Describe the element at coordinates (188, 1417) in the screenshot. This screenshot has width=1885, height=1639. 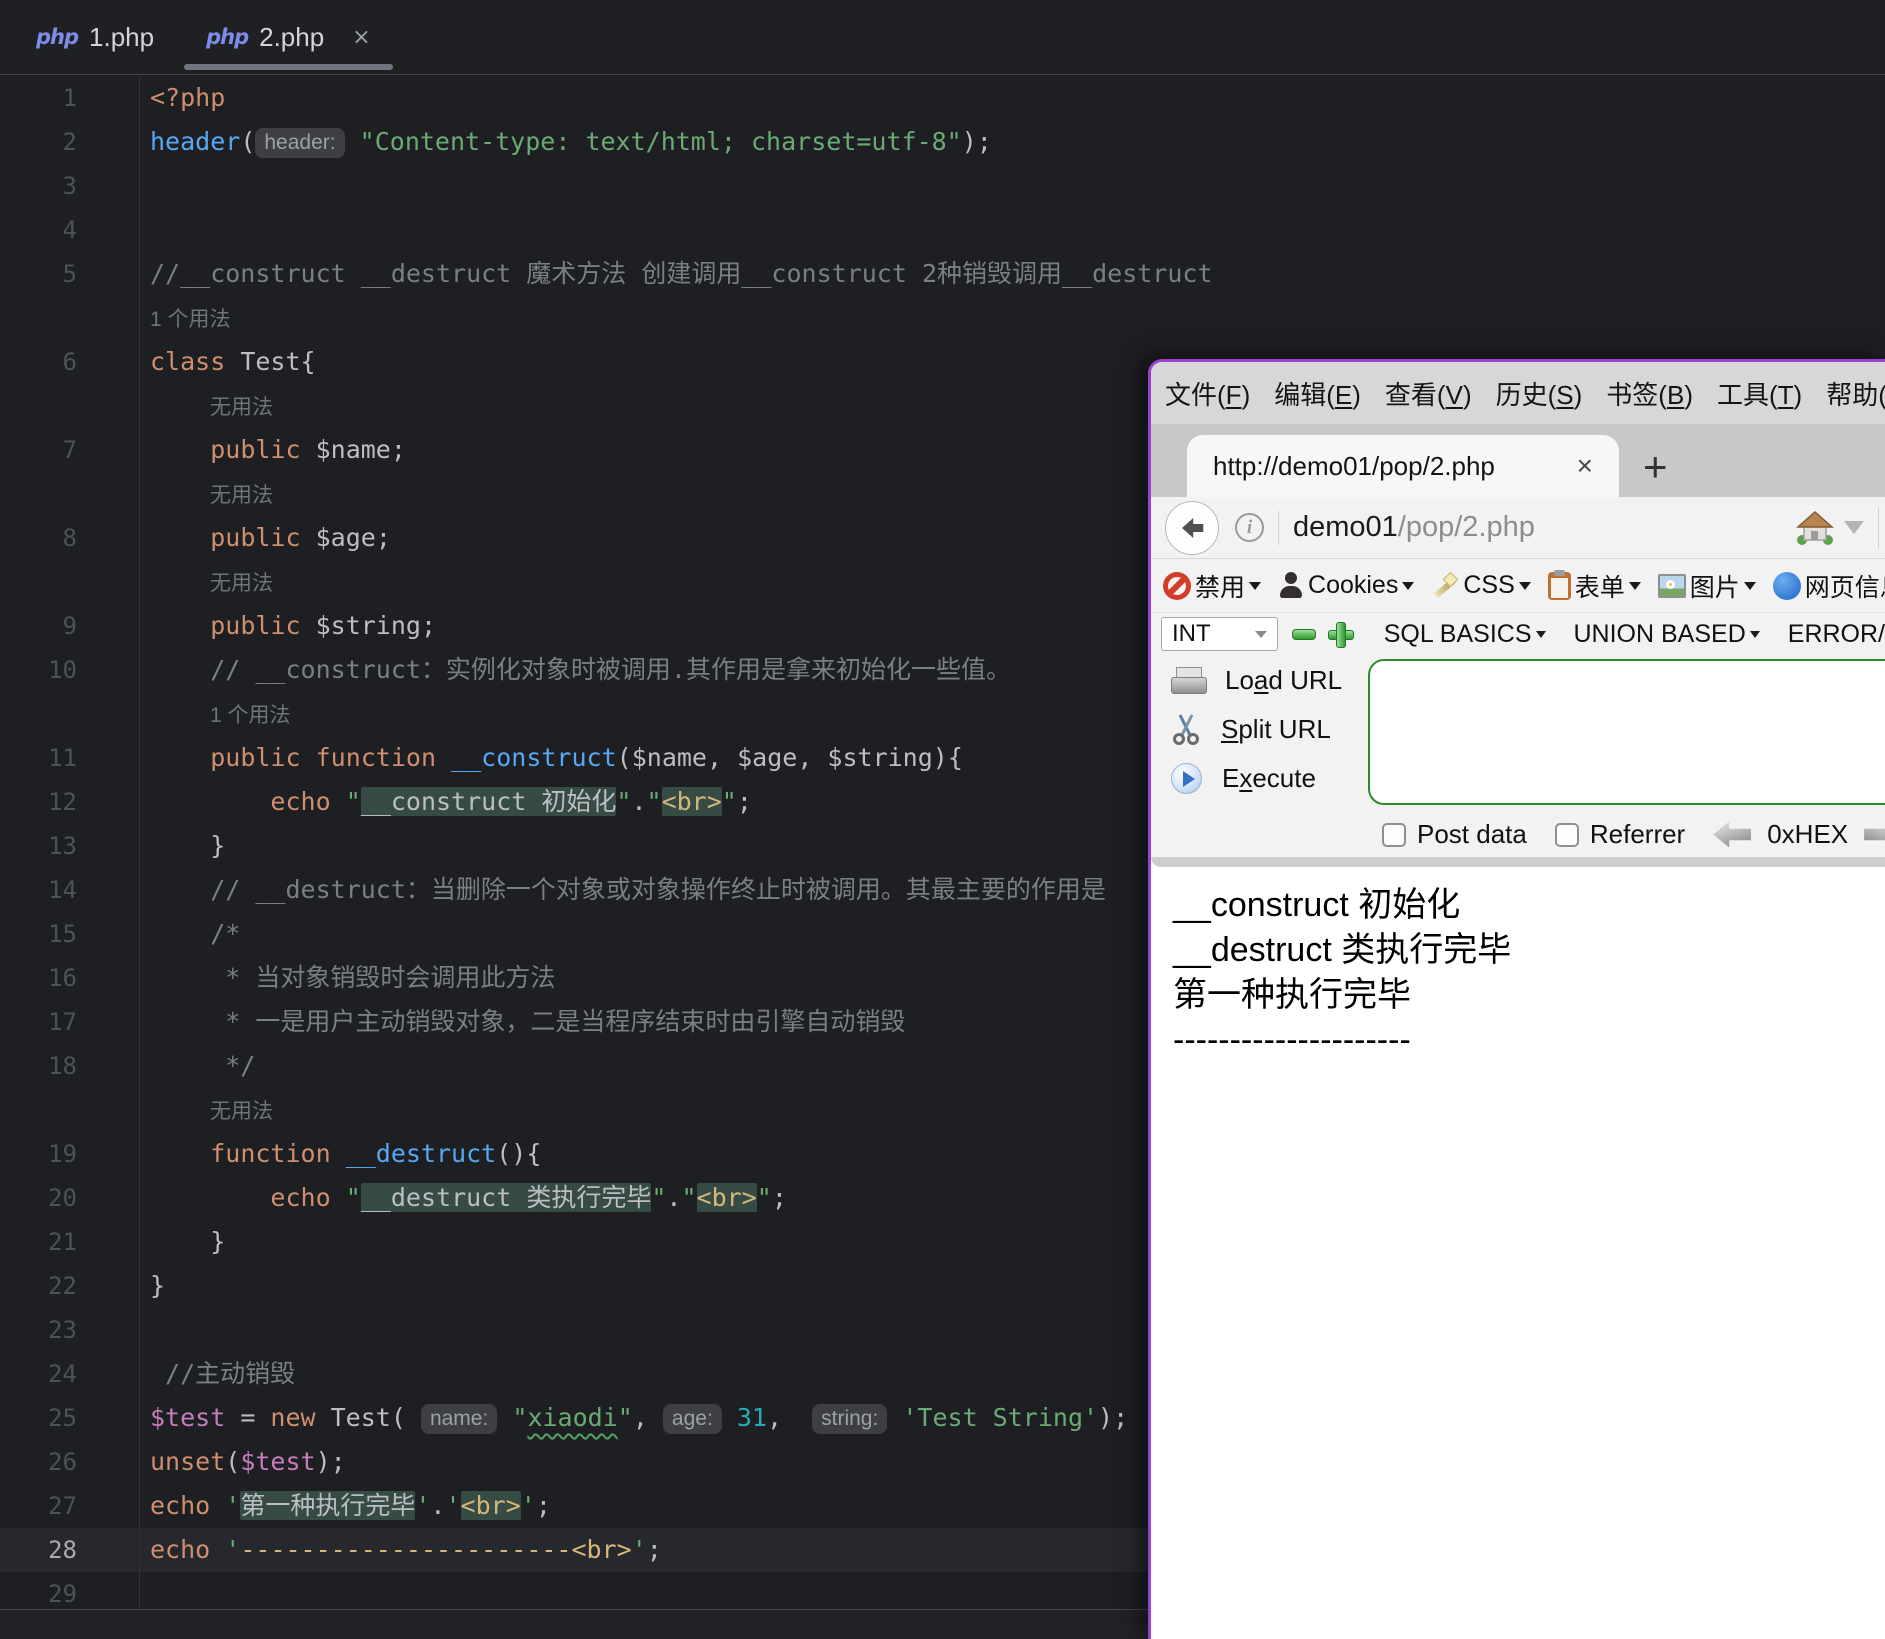
I see `code-token: $test` at that location.